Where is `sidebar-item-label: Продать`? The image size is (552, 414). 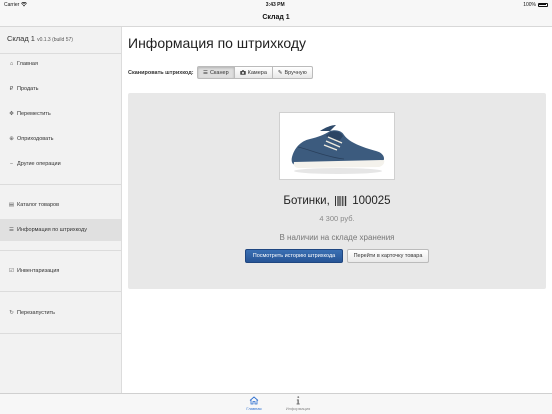 sidebar-item-label: Продать is located at coordinates (28, 89).